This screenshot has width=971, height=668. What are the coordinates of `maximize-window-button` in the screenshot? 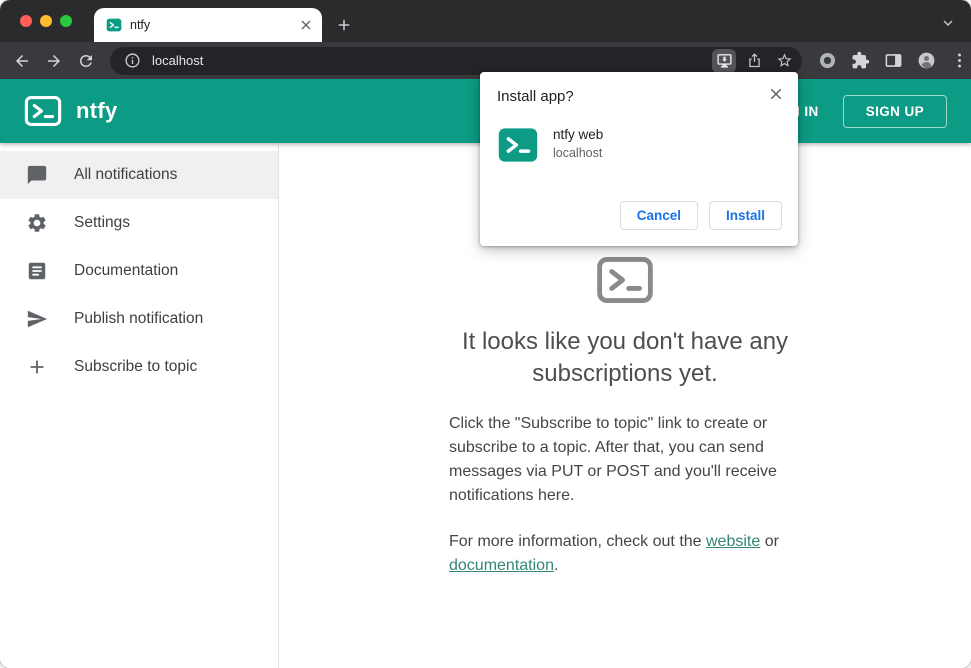 It's located at (66, 21).